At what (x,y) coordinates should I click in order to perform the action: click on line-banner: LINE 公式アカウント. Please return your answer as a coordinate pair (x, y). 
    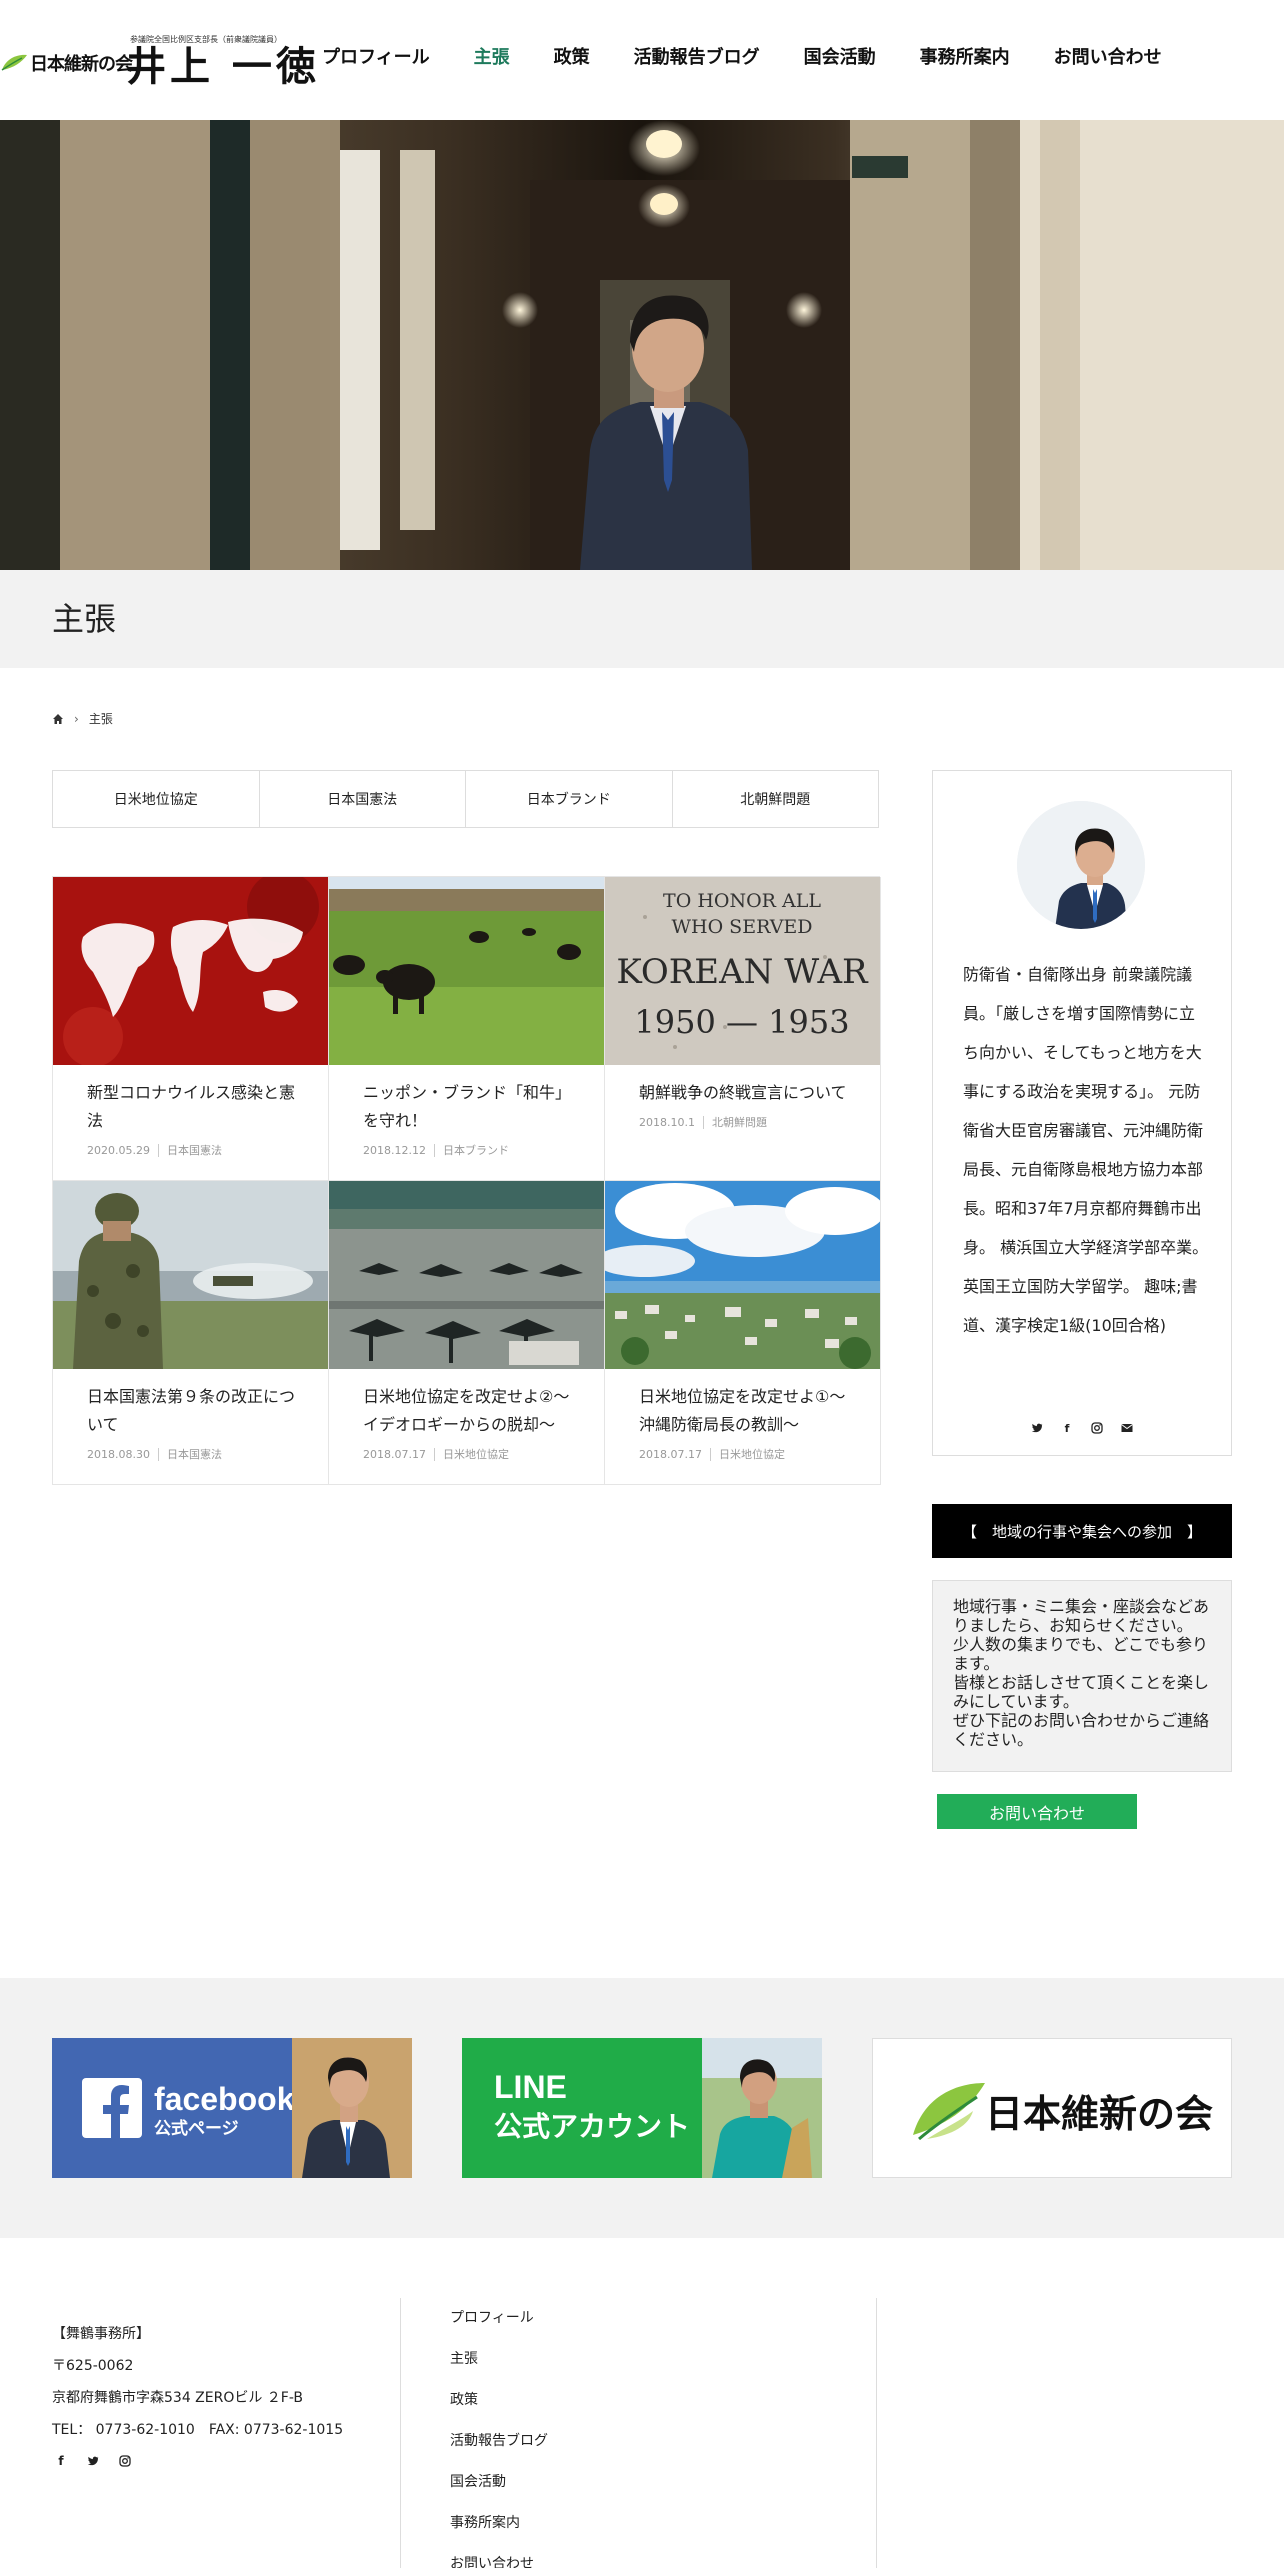
    Looking at the image, I should click on (642, 2108).